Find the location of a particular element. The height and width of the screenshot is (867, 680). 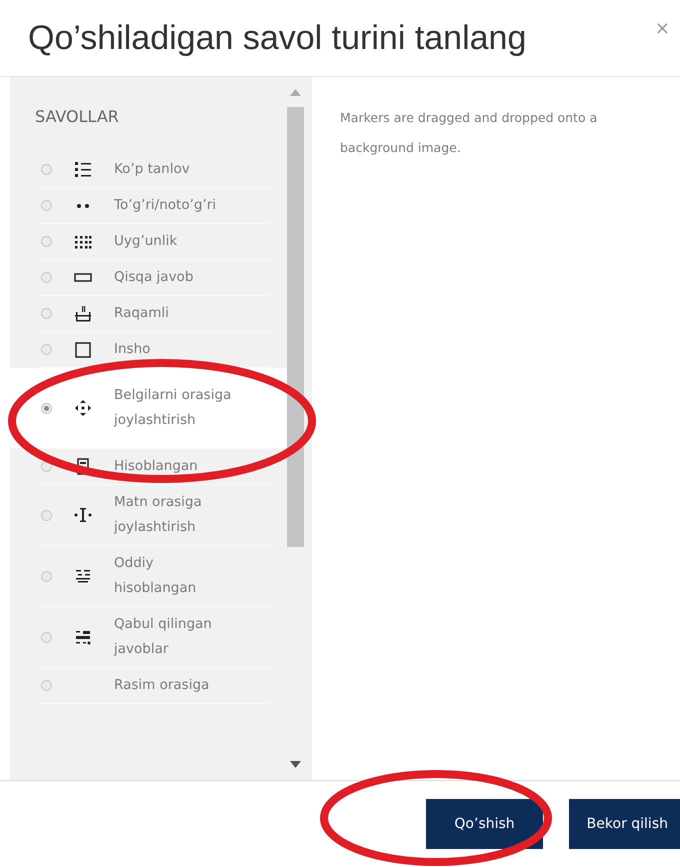

list-row: Matn orasiga joylashtirish is located at coordinates (149, 515).